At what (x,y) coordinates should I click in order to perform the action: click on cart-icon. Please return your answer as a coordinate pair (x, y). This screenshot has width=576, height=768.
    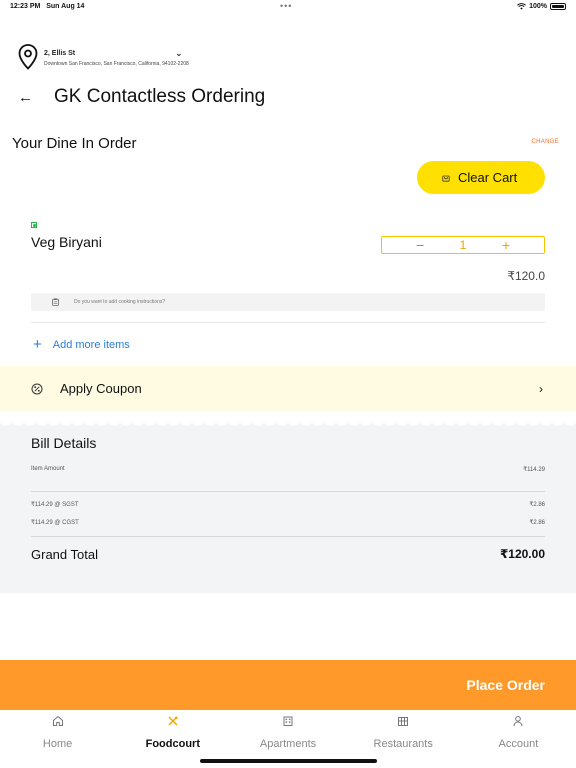
    Looking at the image, I should click on (446, 178).